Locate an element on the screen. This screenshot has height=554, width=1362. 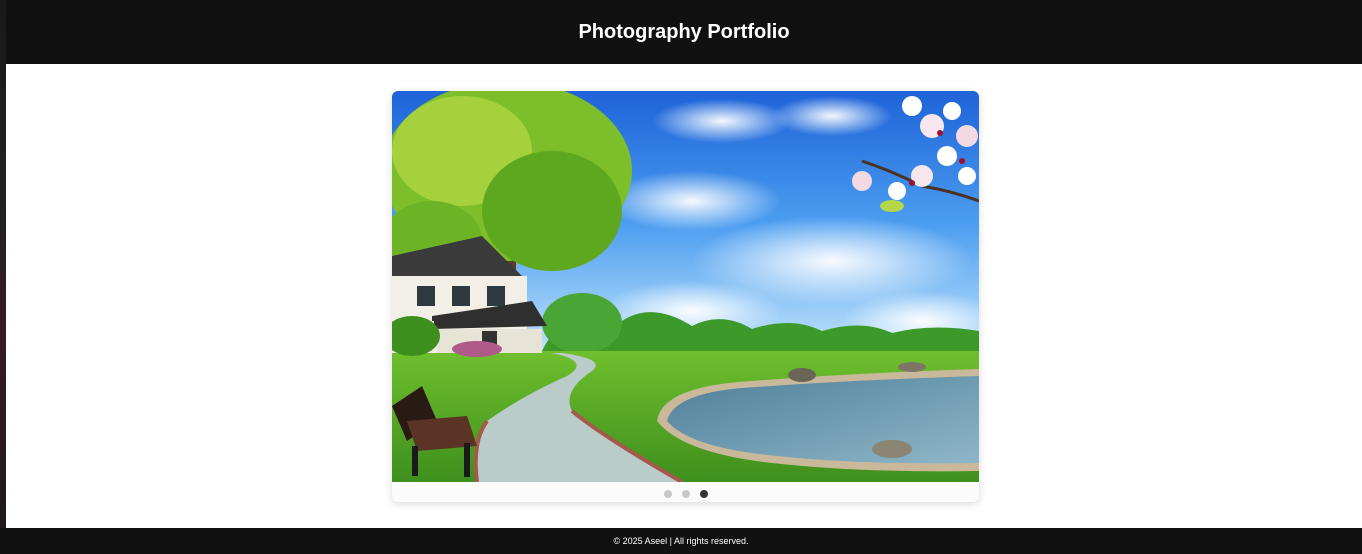
page-title: Photography Portfolio is located at coordinates (684, 31).